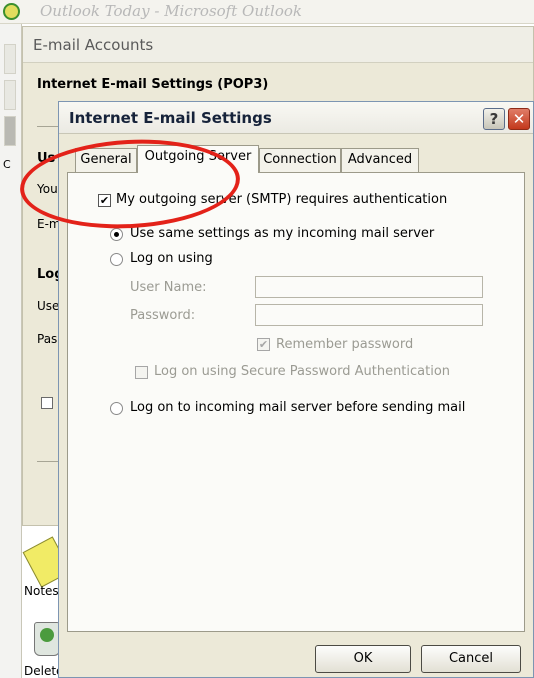  Describe the element at coordinates (168, 287) in the screenshot. I see `user-name-label: User Name:` at that location.